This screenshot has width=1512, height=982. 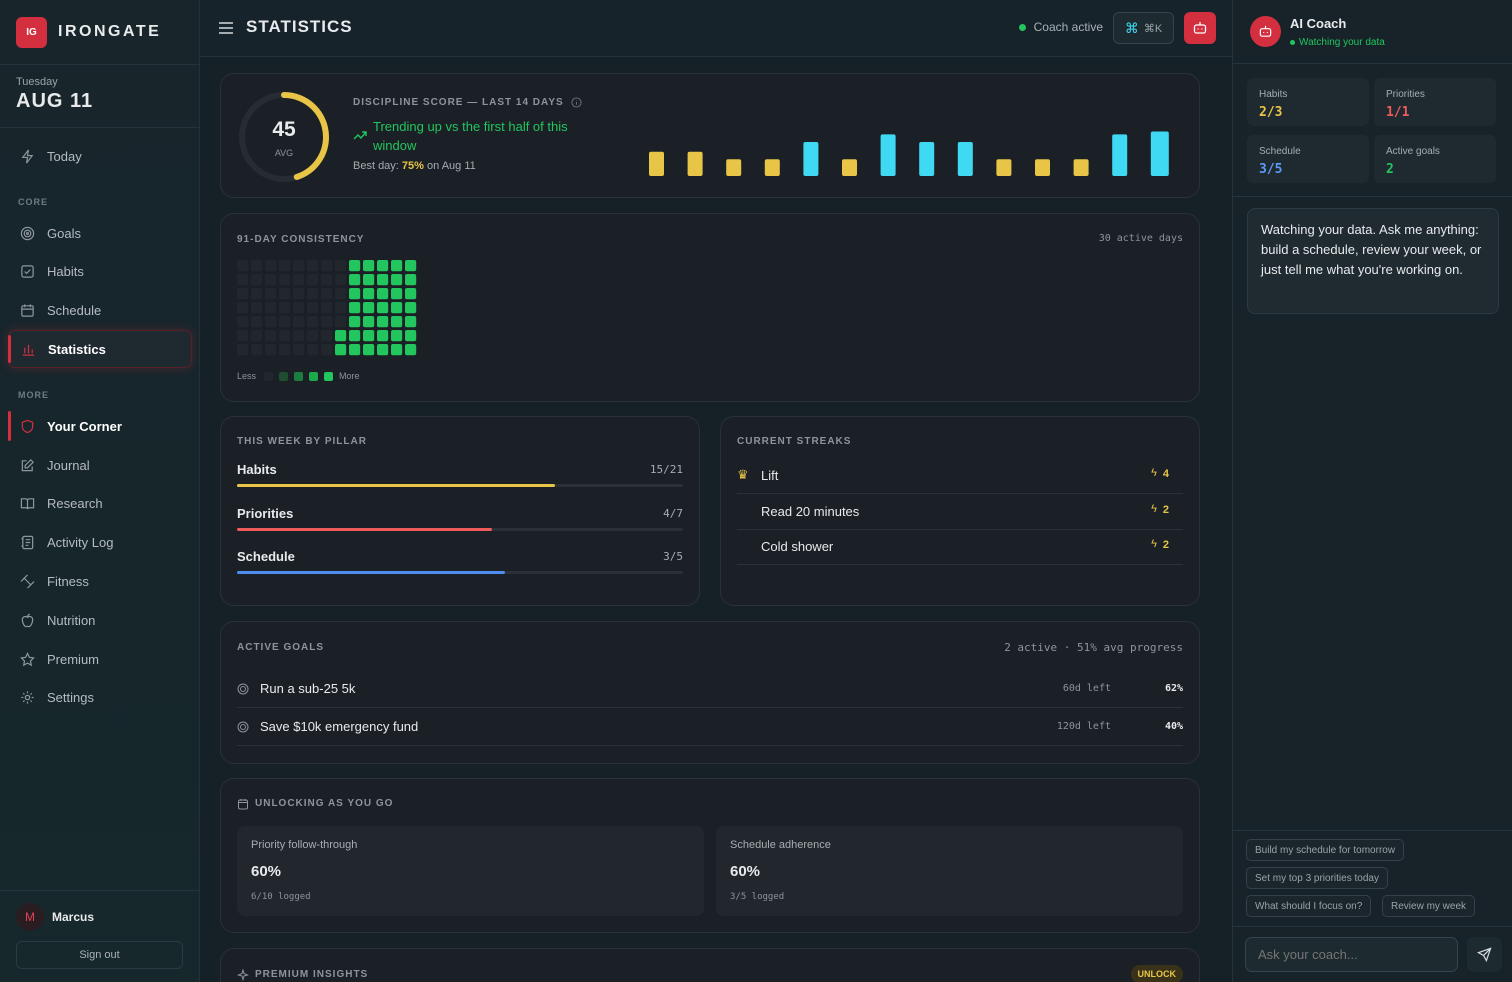 I want to click on suggestion-chip: Set my top 3 priorities today, so click(x=1317, y=878).